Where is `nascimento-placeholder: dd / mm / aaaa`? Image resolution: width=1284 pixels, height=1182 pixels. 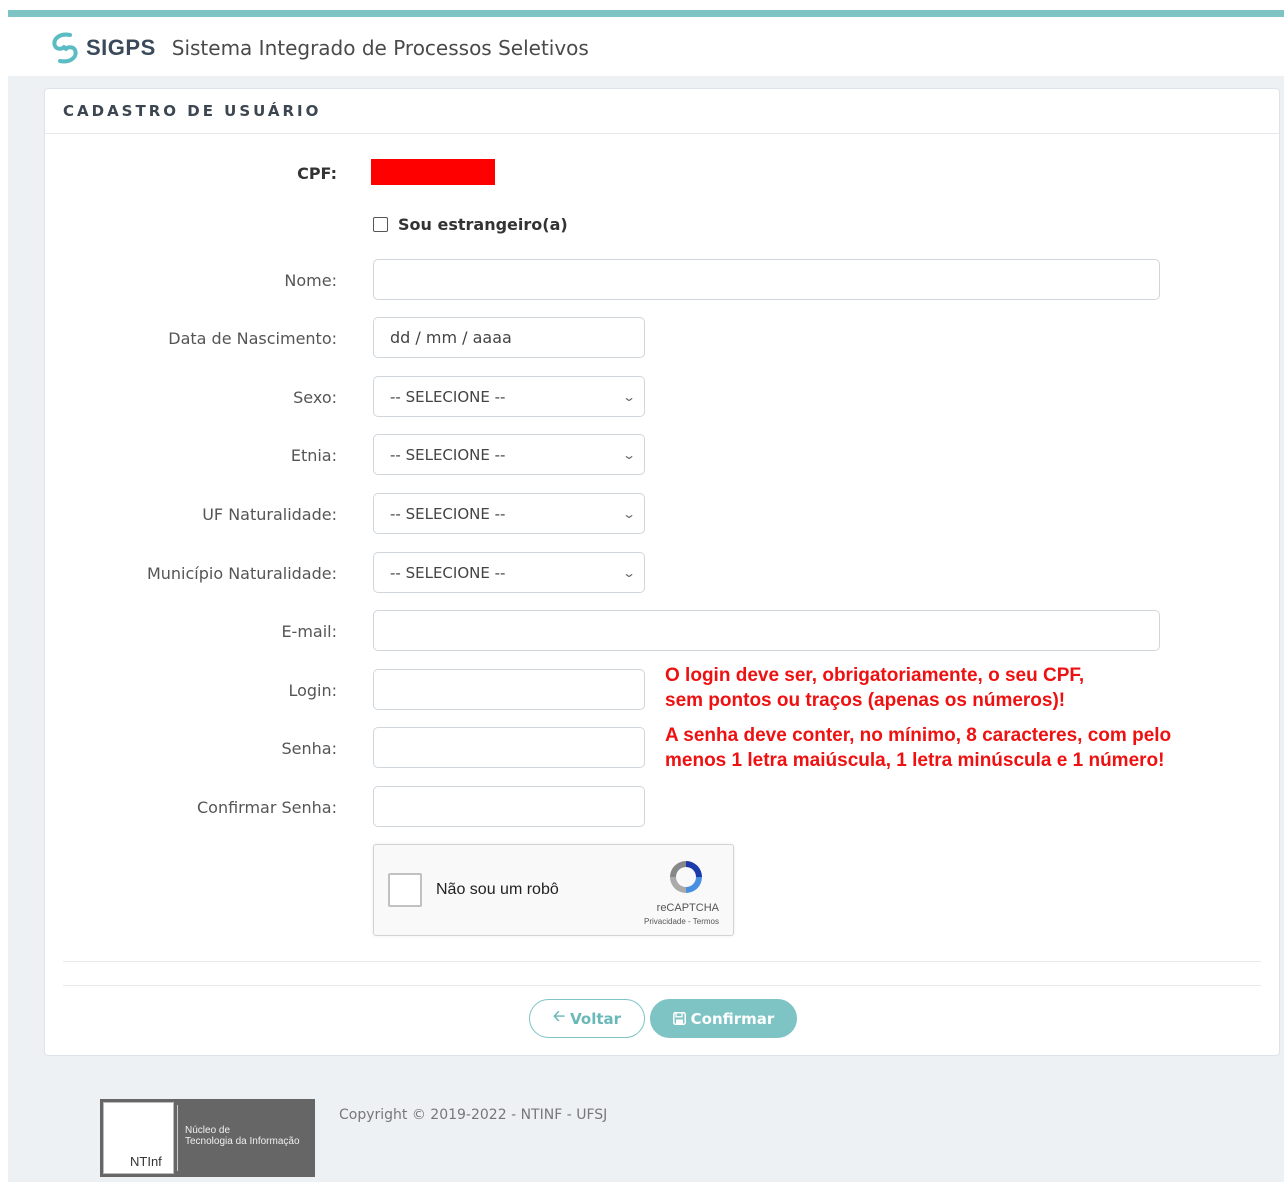 nascimento-placeholder: dd / mm / aaaa is located at coordinates (451, 337).